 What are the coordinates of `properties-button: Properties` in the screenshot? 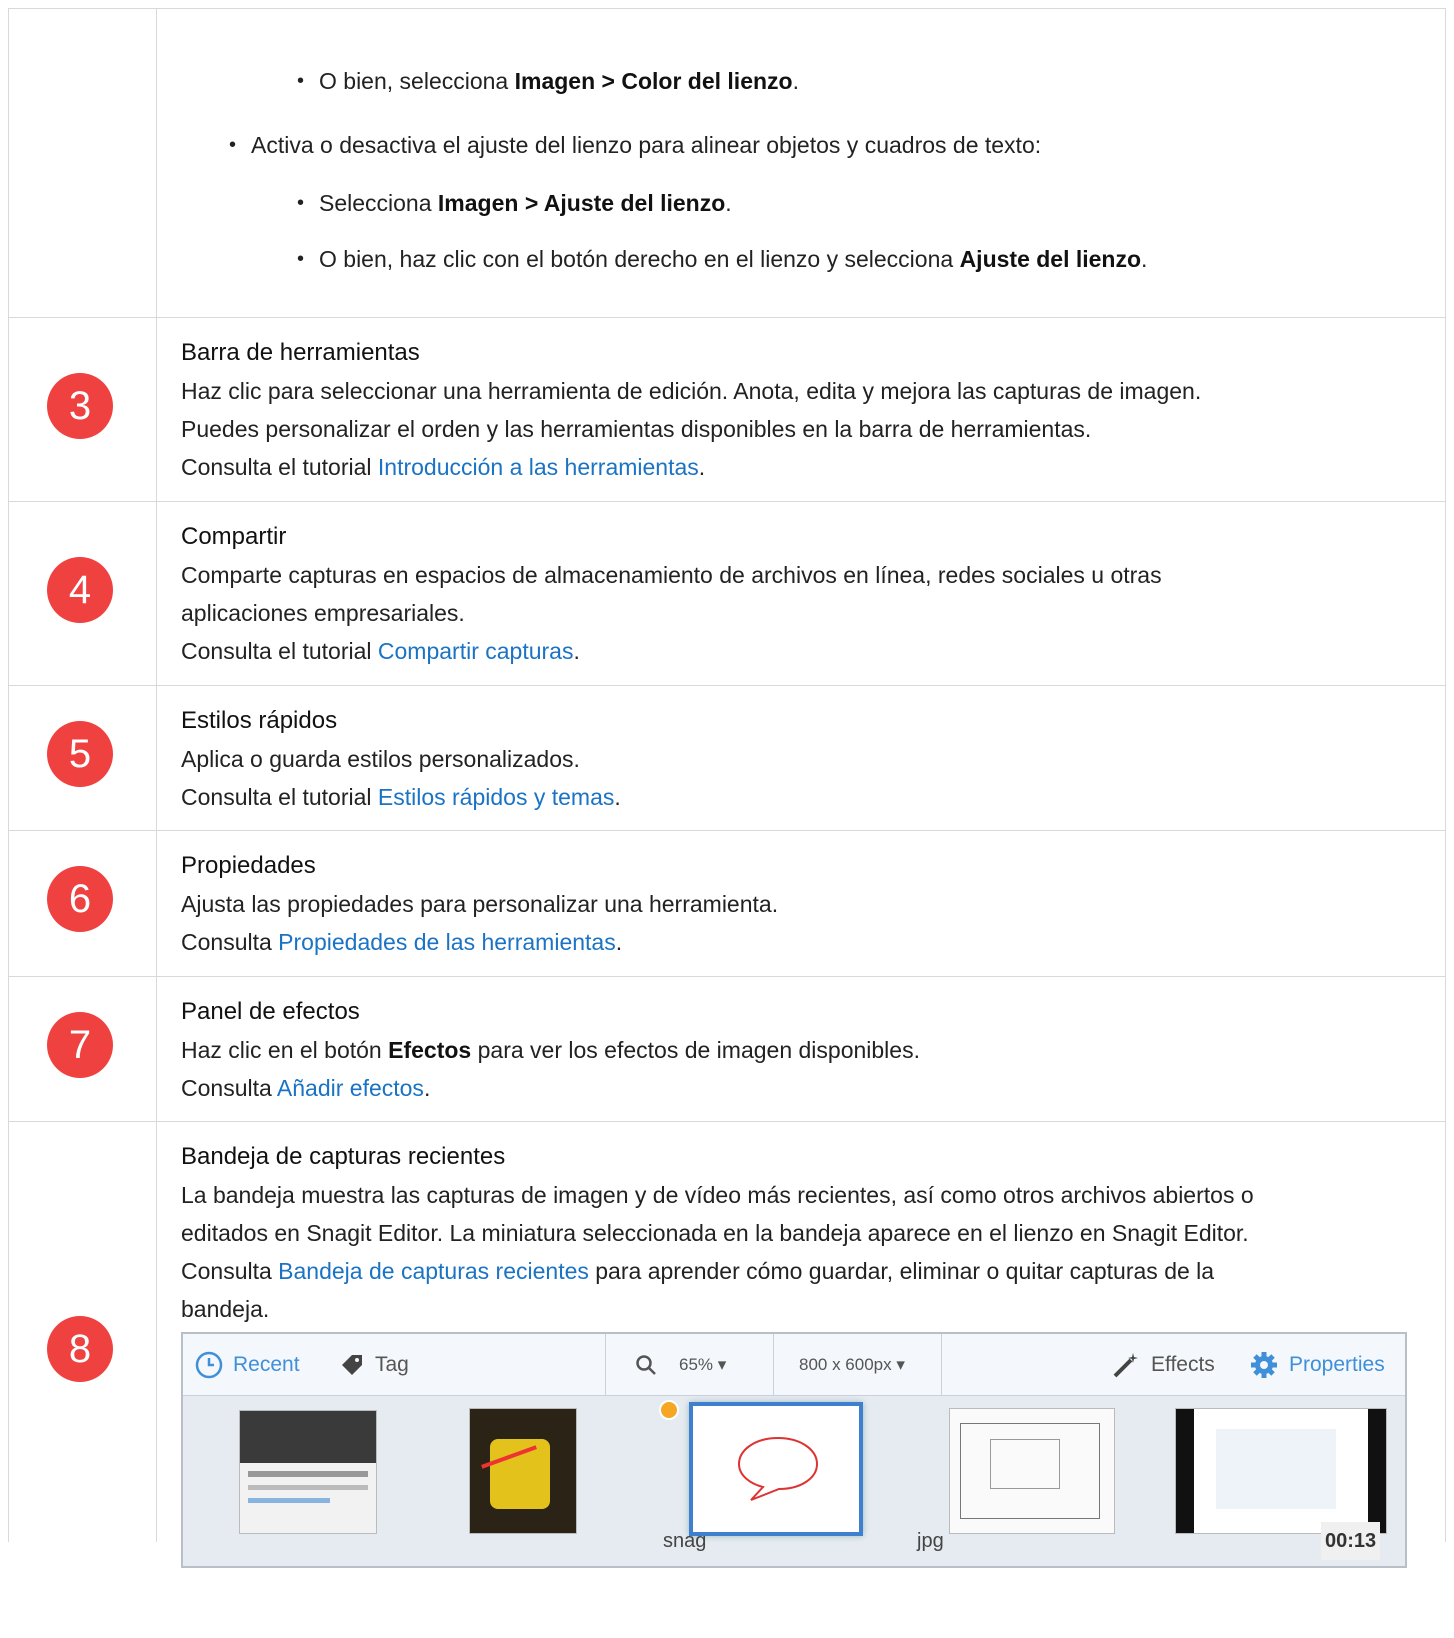 It's located at (1317, 1365).